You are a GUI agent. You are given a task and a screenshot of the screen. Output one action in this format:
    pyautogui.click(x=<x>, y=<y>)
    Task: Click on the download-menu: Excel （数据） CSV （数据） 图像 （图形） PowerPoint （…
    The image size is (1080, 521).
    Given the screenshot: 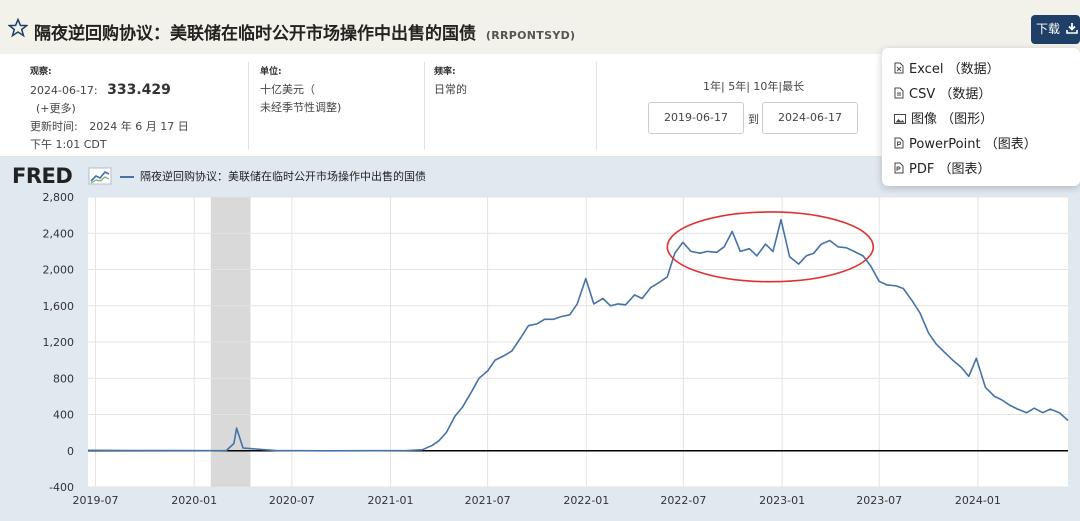 What is the action you would take?
    pyautogui.click(x=981, y=117)
    